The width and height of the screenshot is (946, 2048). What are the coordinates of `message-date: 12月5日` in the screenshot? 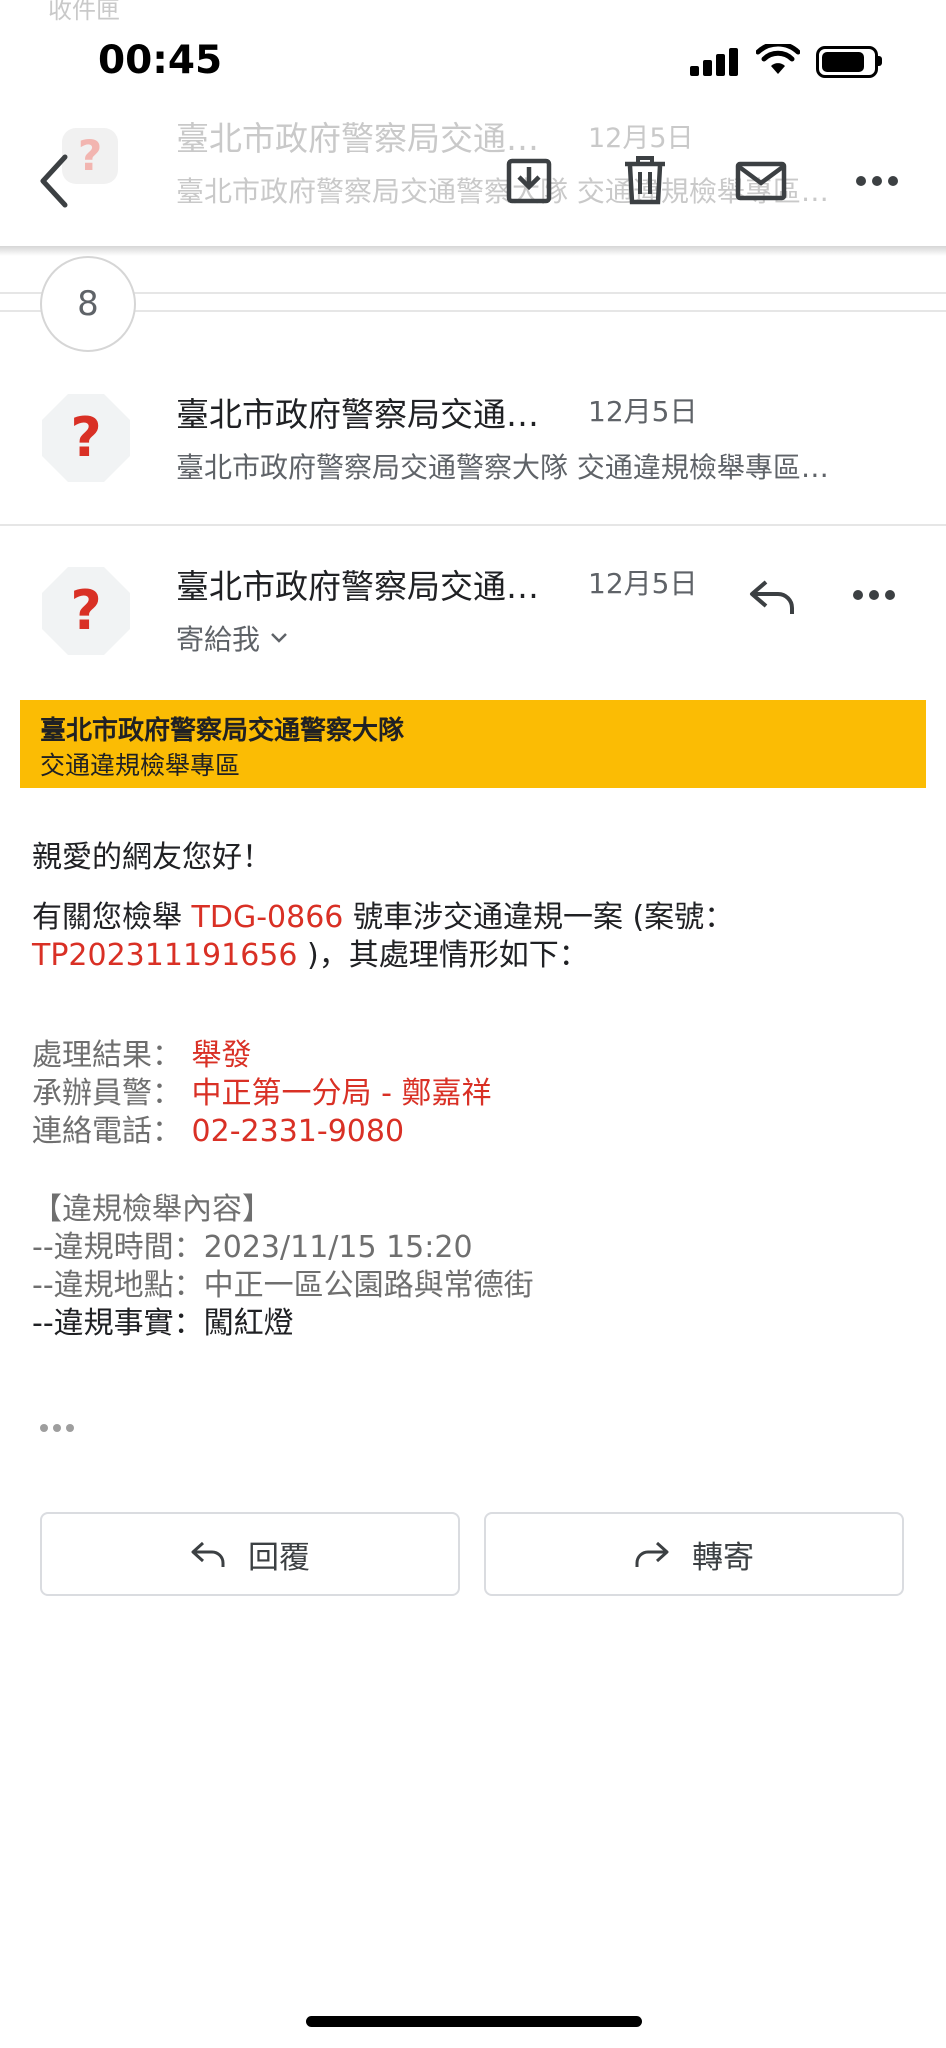 It's located at (643, 411).